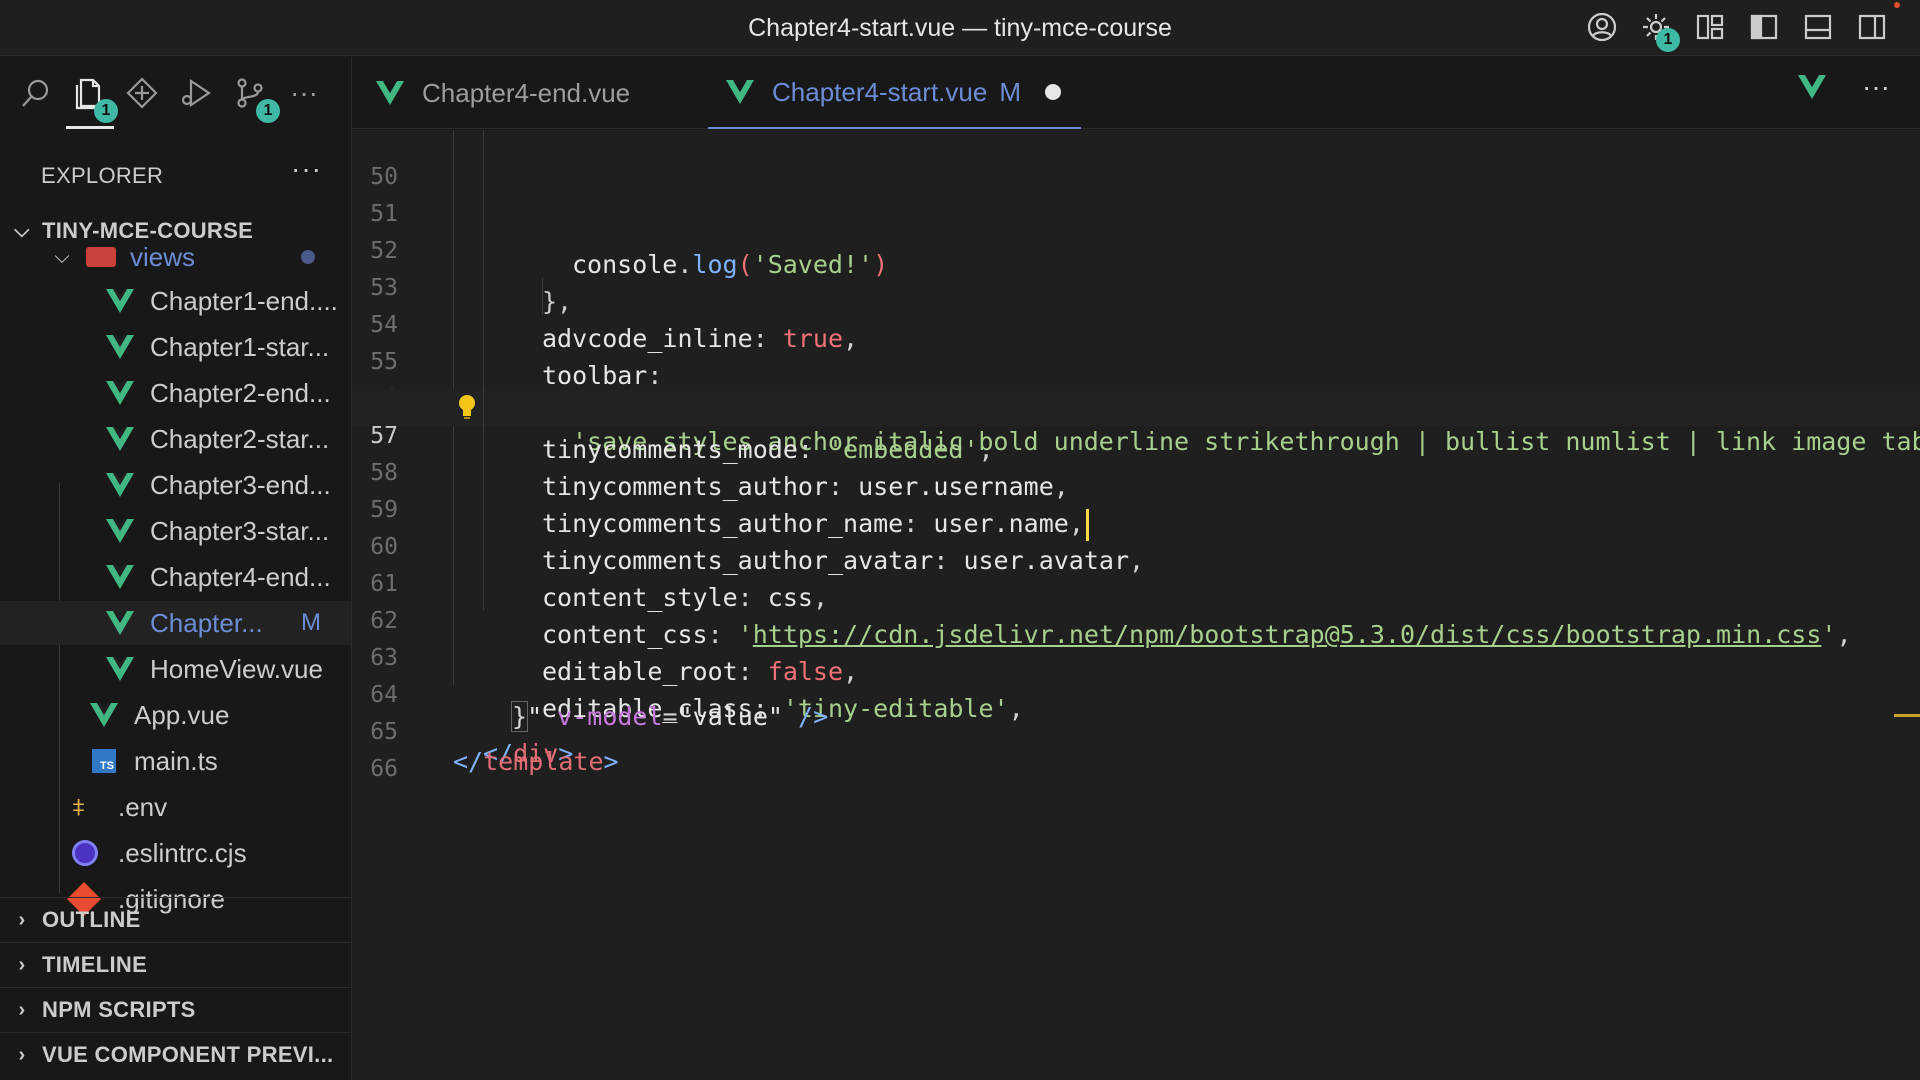 The width and height of the screenshot is (1920, 1080). I want to click on account-icon, so click(1602, 27).